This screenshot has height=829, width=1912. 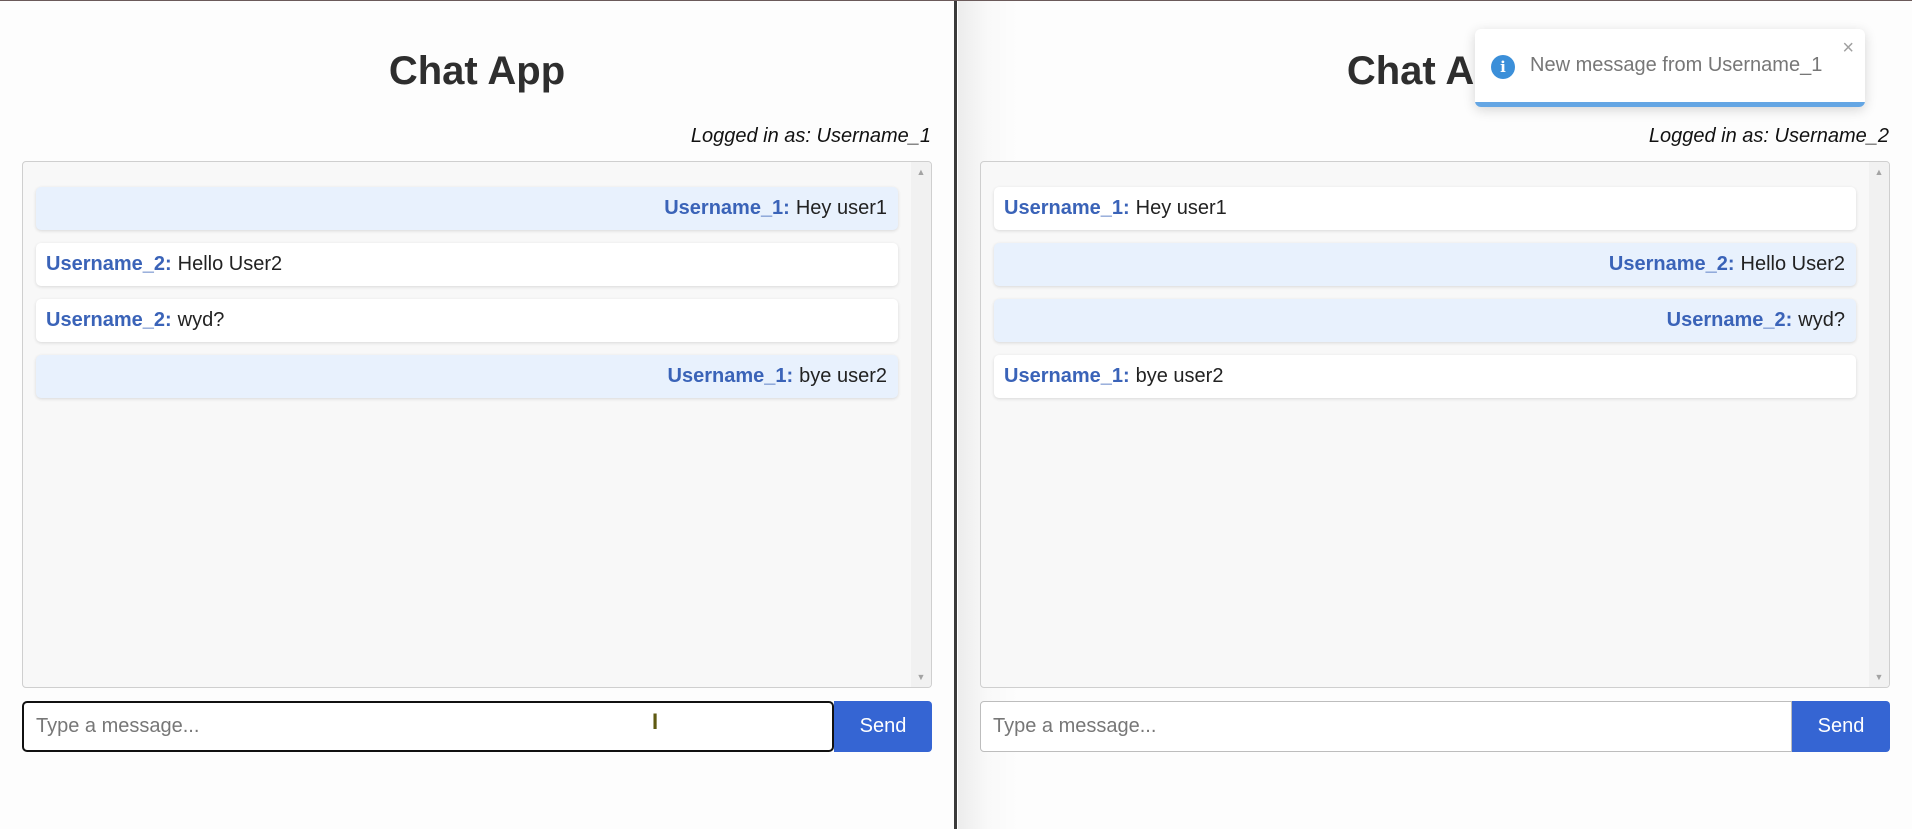 I want to click on close-icon: ×, so click(x=1848, y=48).